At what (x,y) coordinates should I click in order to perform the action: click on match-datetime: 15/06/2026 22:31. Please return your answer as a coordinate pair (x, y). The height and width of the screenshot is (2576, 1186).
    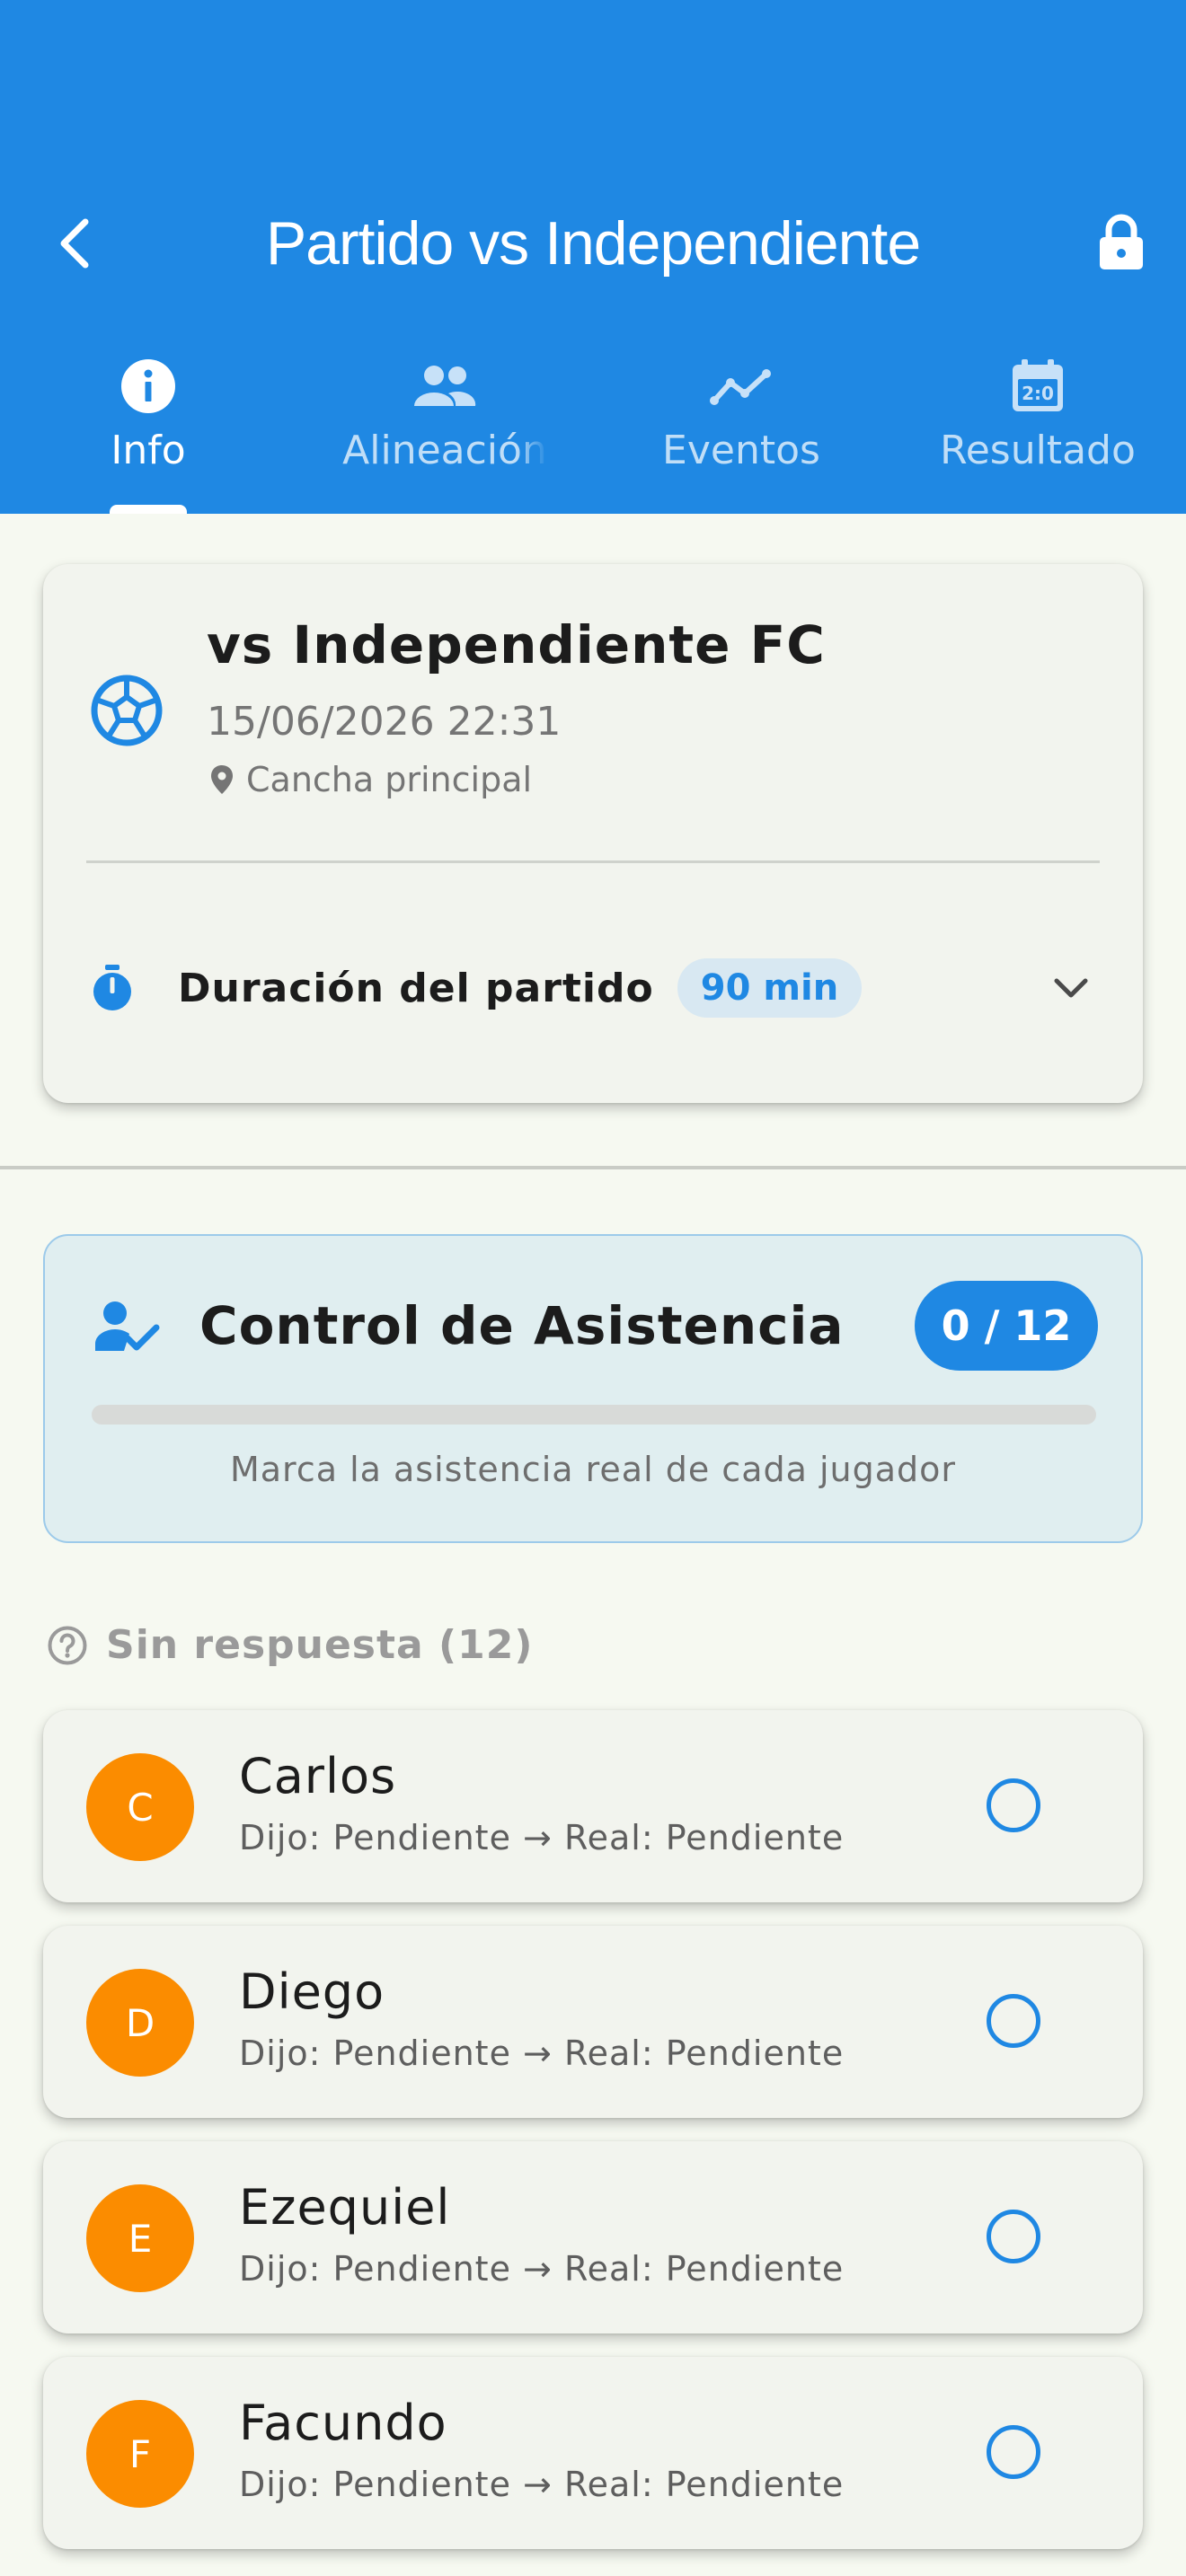
    Looking at the image, I should click on (384, 722).